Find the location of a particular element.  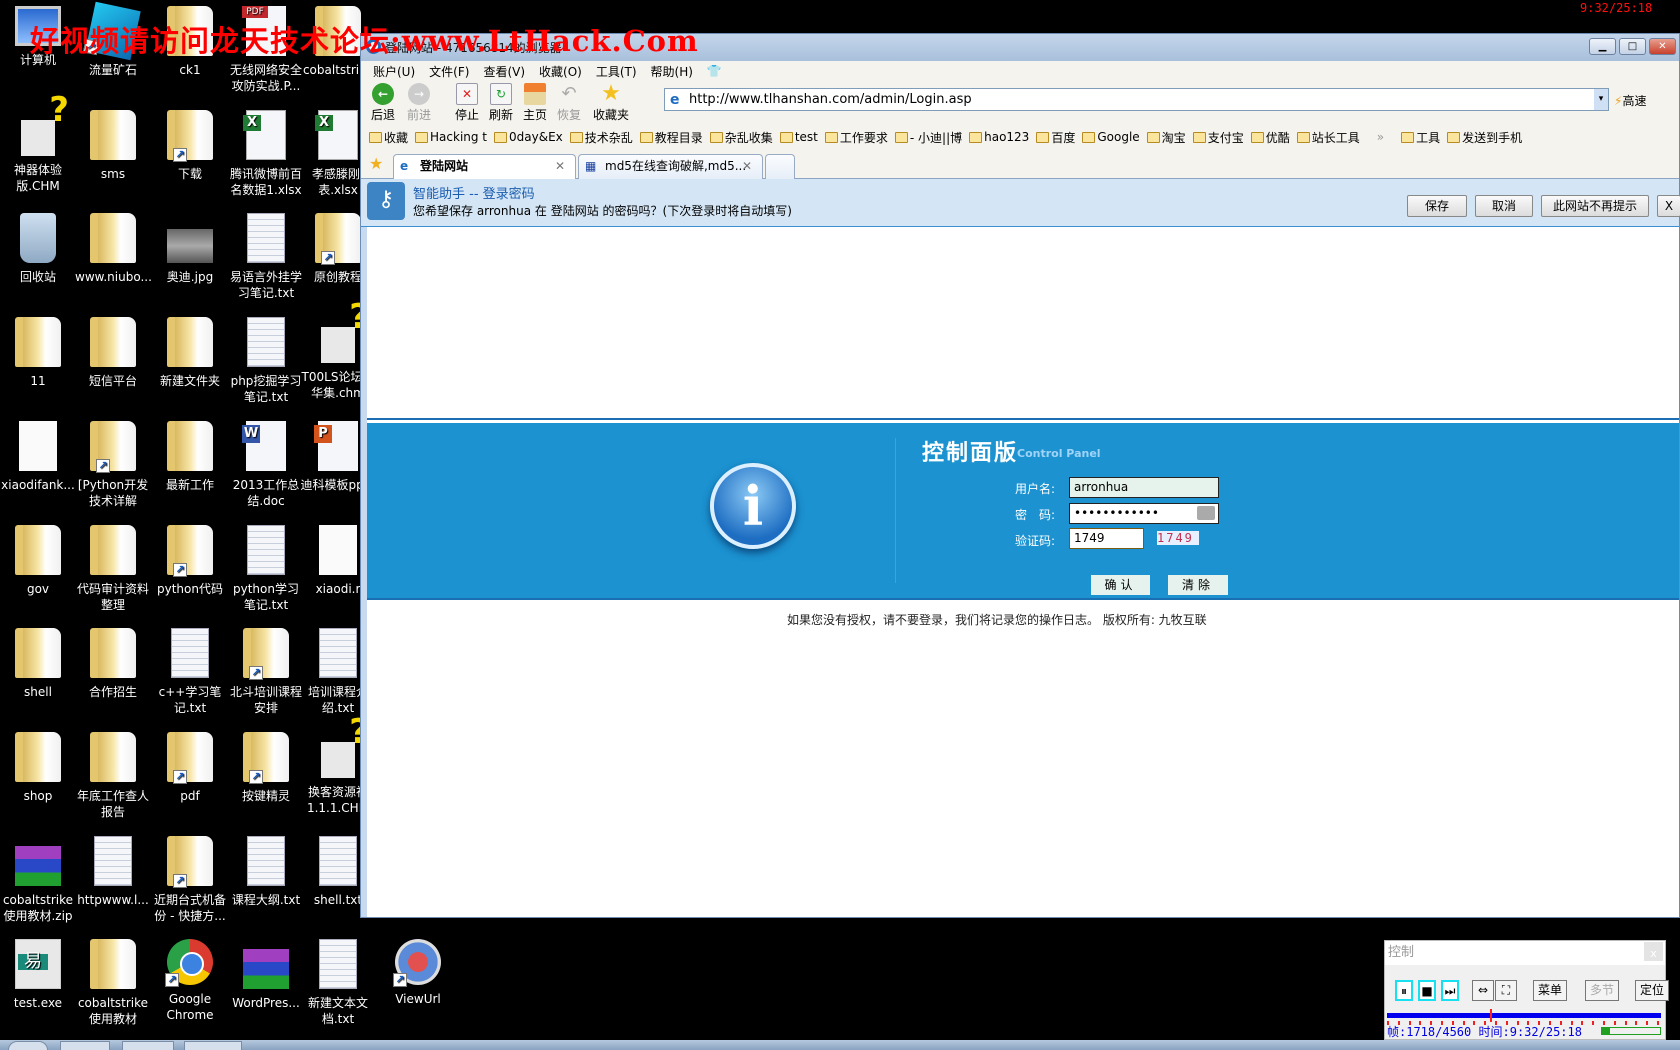

favorite-item: Hacking t is located at coordinates (451, 137).